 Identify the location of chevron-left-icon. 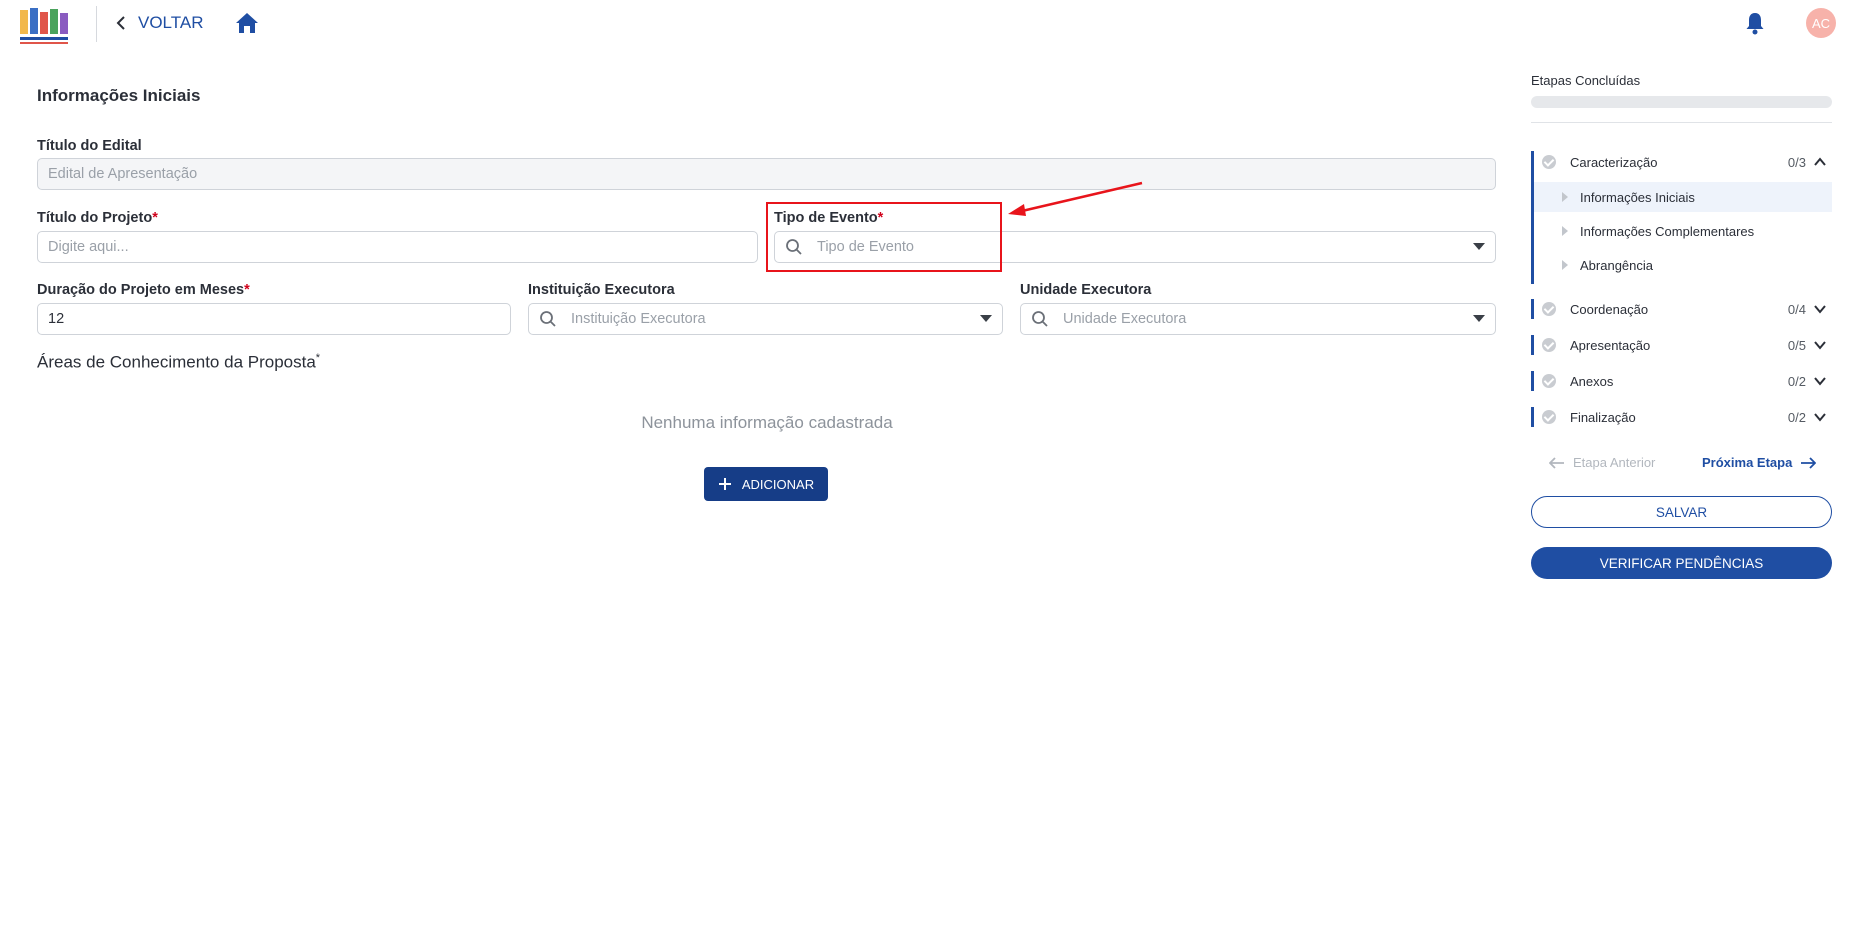
(120, 23).